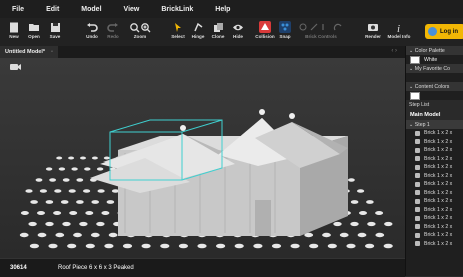  Describe the element at coordinates (434, 86) in the screenshot. I see `content-colors-header: ⌄ Content Colors` at that location.